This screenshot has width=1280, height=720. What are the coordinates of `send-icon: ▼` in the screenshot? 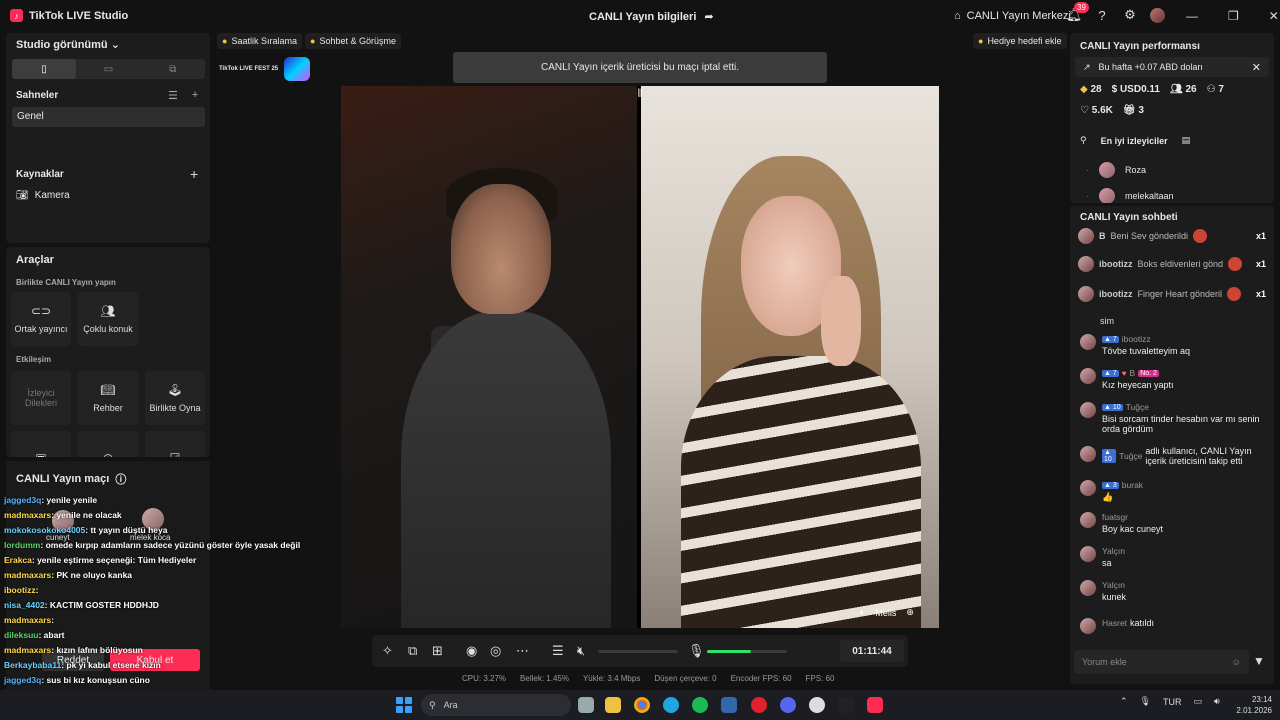 It's located at (1259, 661).